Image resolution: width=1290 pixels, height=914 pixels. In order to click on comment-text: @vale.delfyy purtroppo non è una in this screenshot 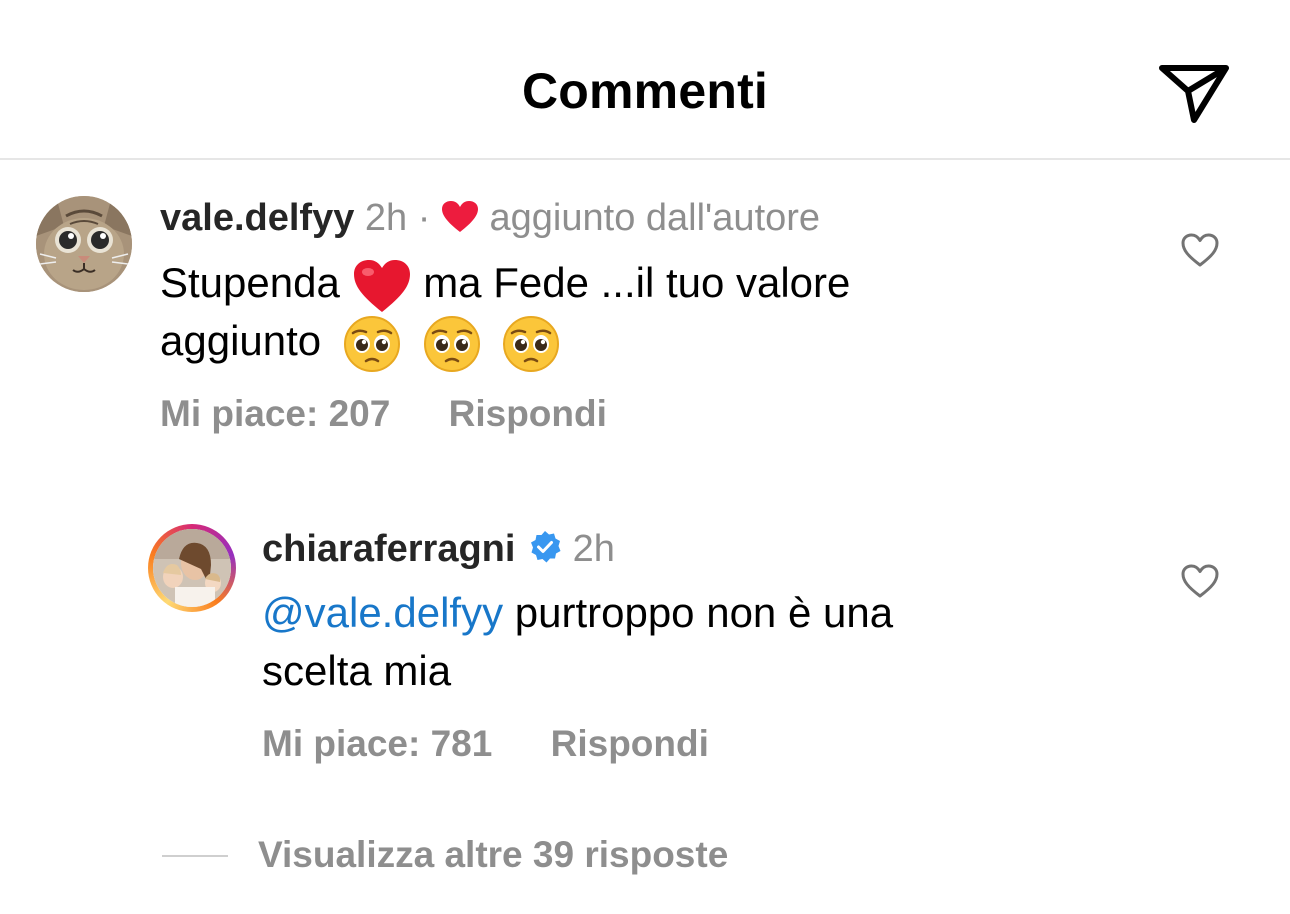, I will do `click(577, 613)`.